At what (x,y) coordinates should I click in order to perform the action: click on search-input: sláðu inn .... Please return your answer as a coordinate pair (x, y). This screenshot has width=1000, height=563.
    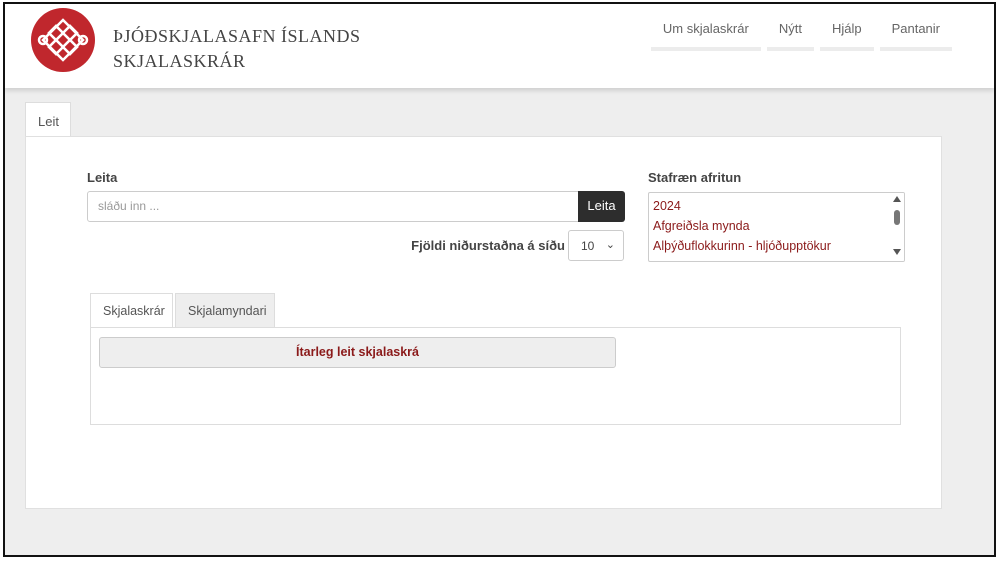
    Looking at the image, I should click on (333, 206).